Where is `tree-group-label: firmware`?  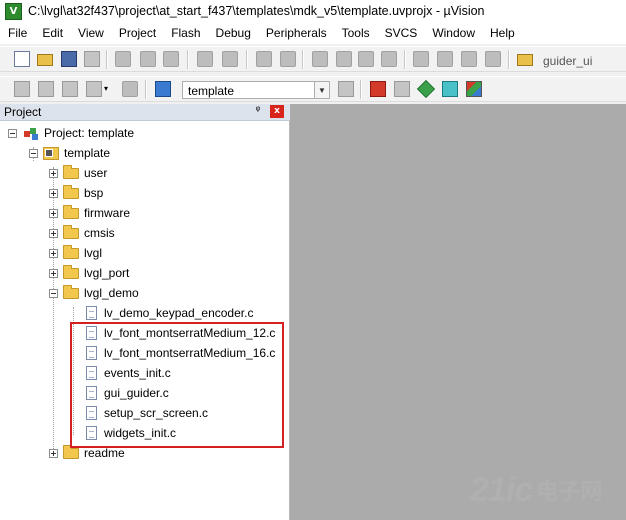
tree-group-label: firmware is located at coordinates (107, 213).